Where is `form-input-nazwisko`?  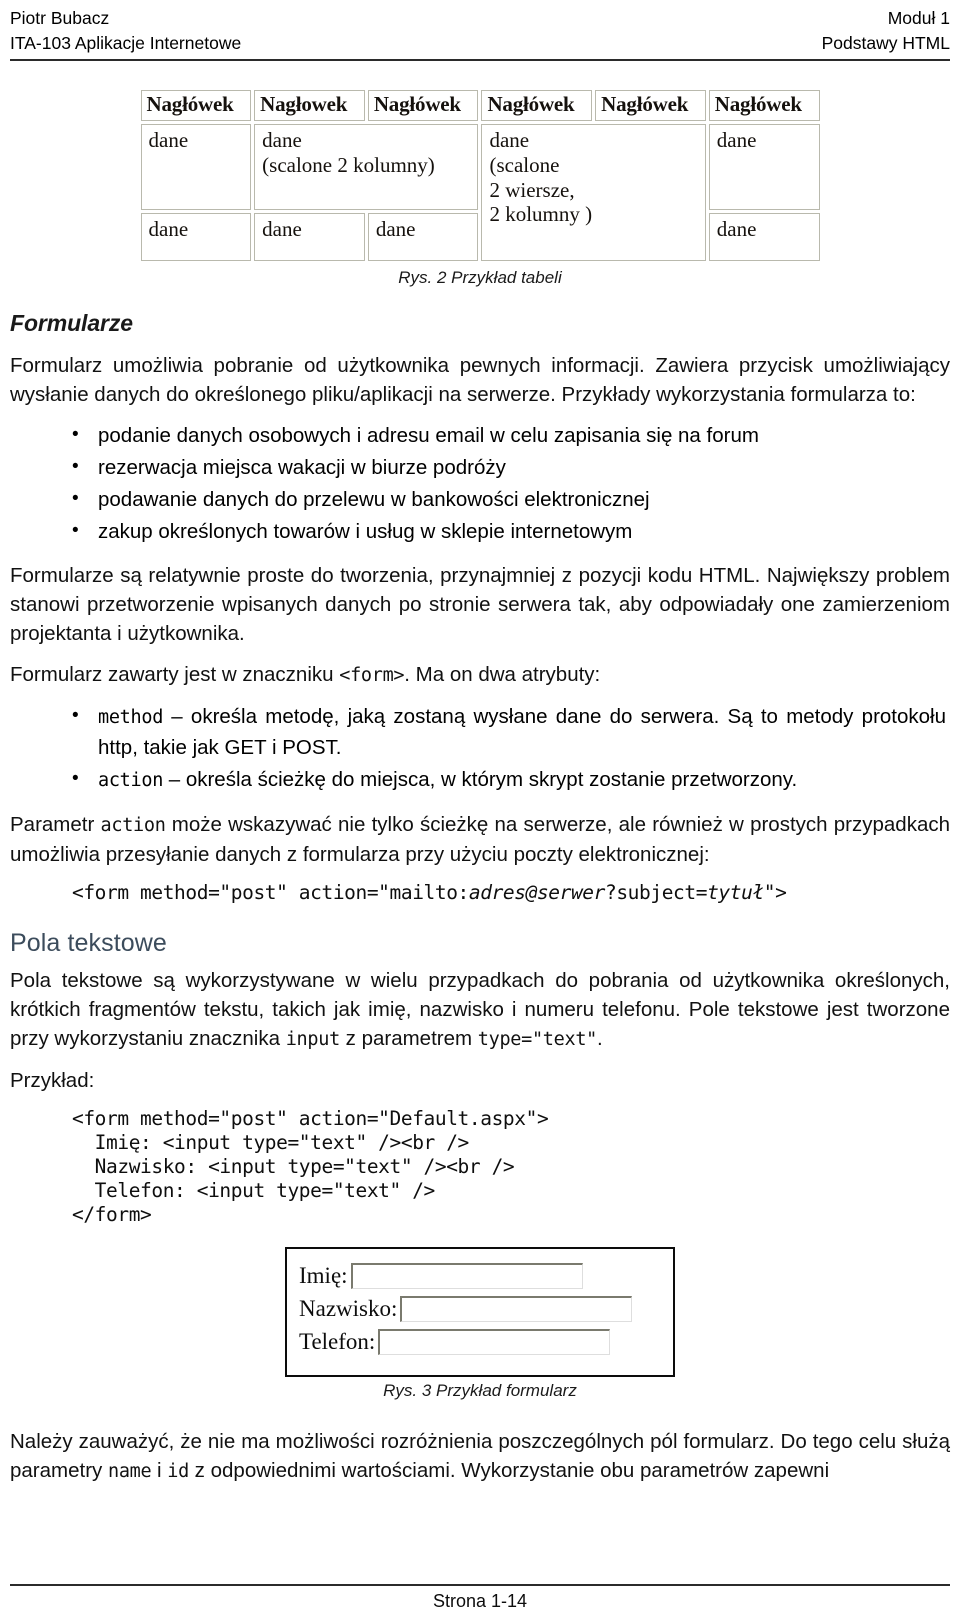
form-input-nazwisko is located at coordinates (516, 1309).